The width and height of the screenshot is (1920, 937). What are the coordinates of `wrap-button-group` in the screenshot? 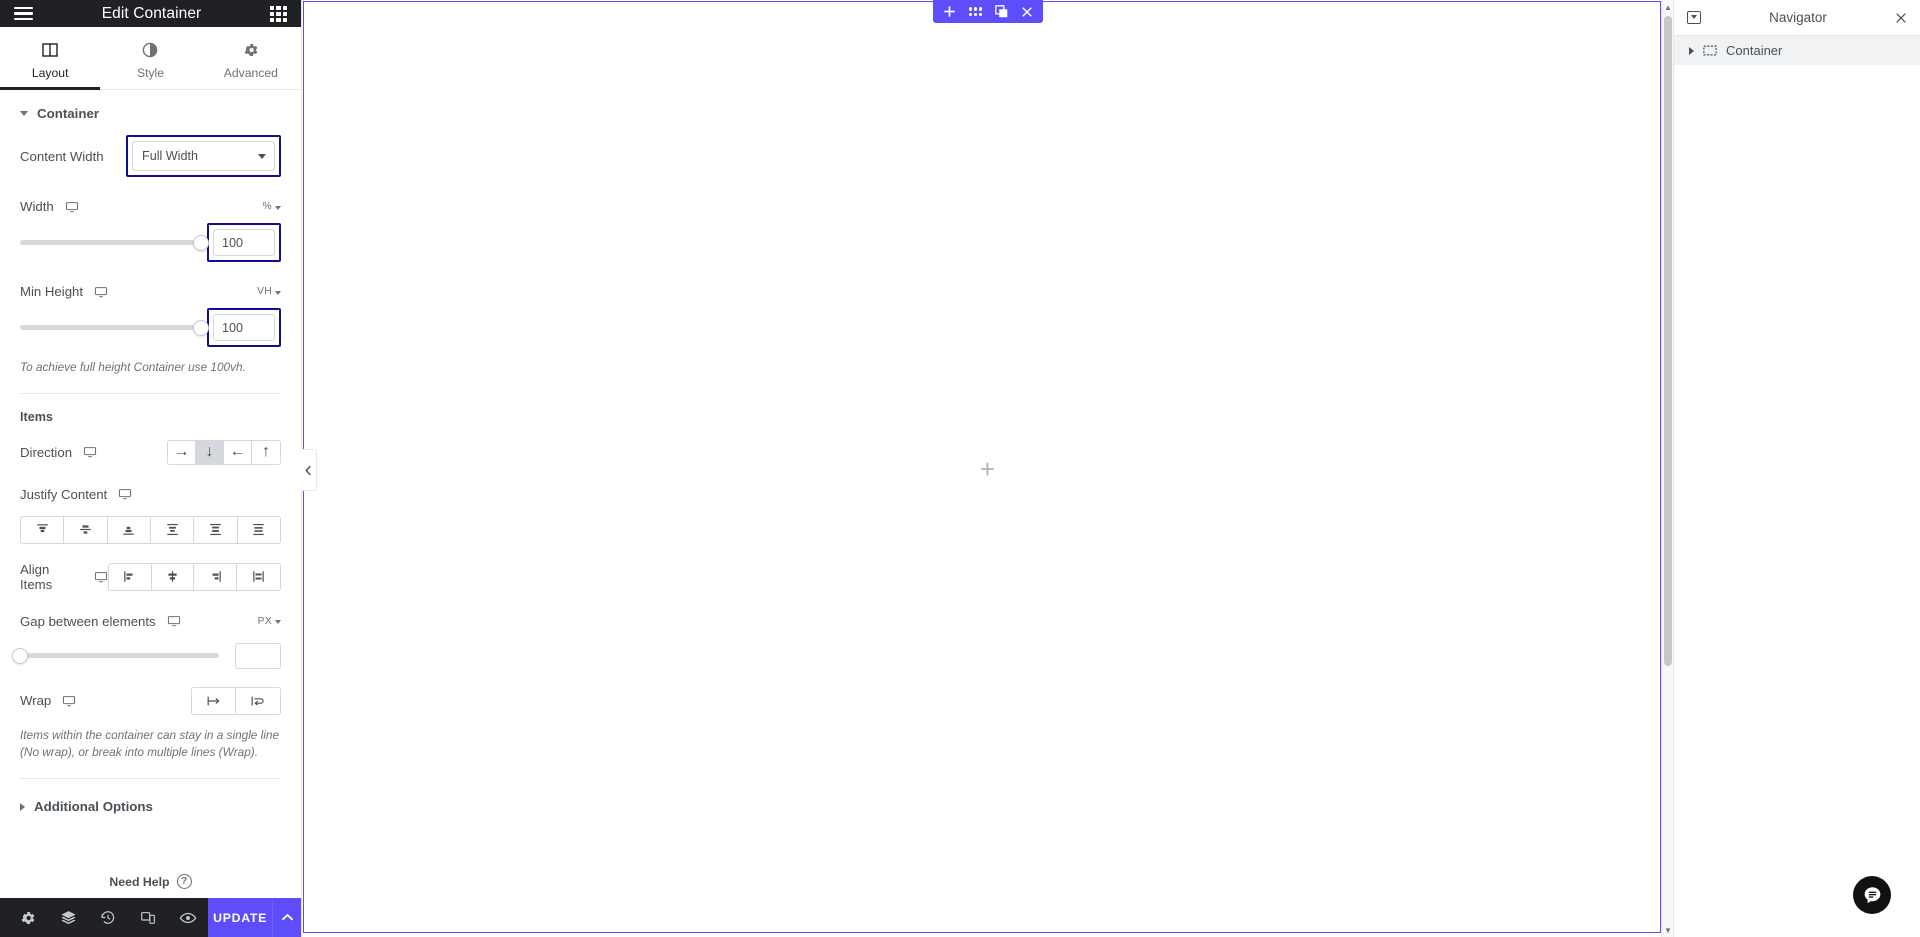 It's located at (236, 700).